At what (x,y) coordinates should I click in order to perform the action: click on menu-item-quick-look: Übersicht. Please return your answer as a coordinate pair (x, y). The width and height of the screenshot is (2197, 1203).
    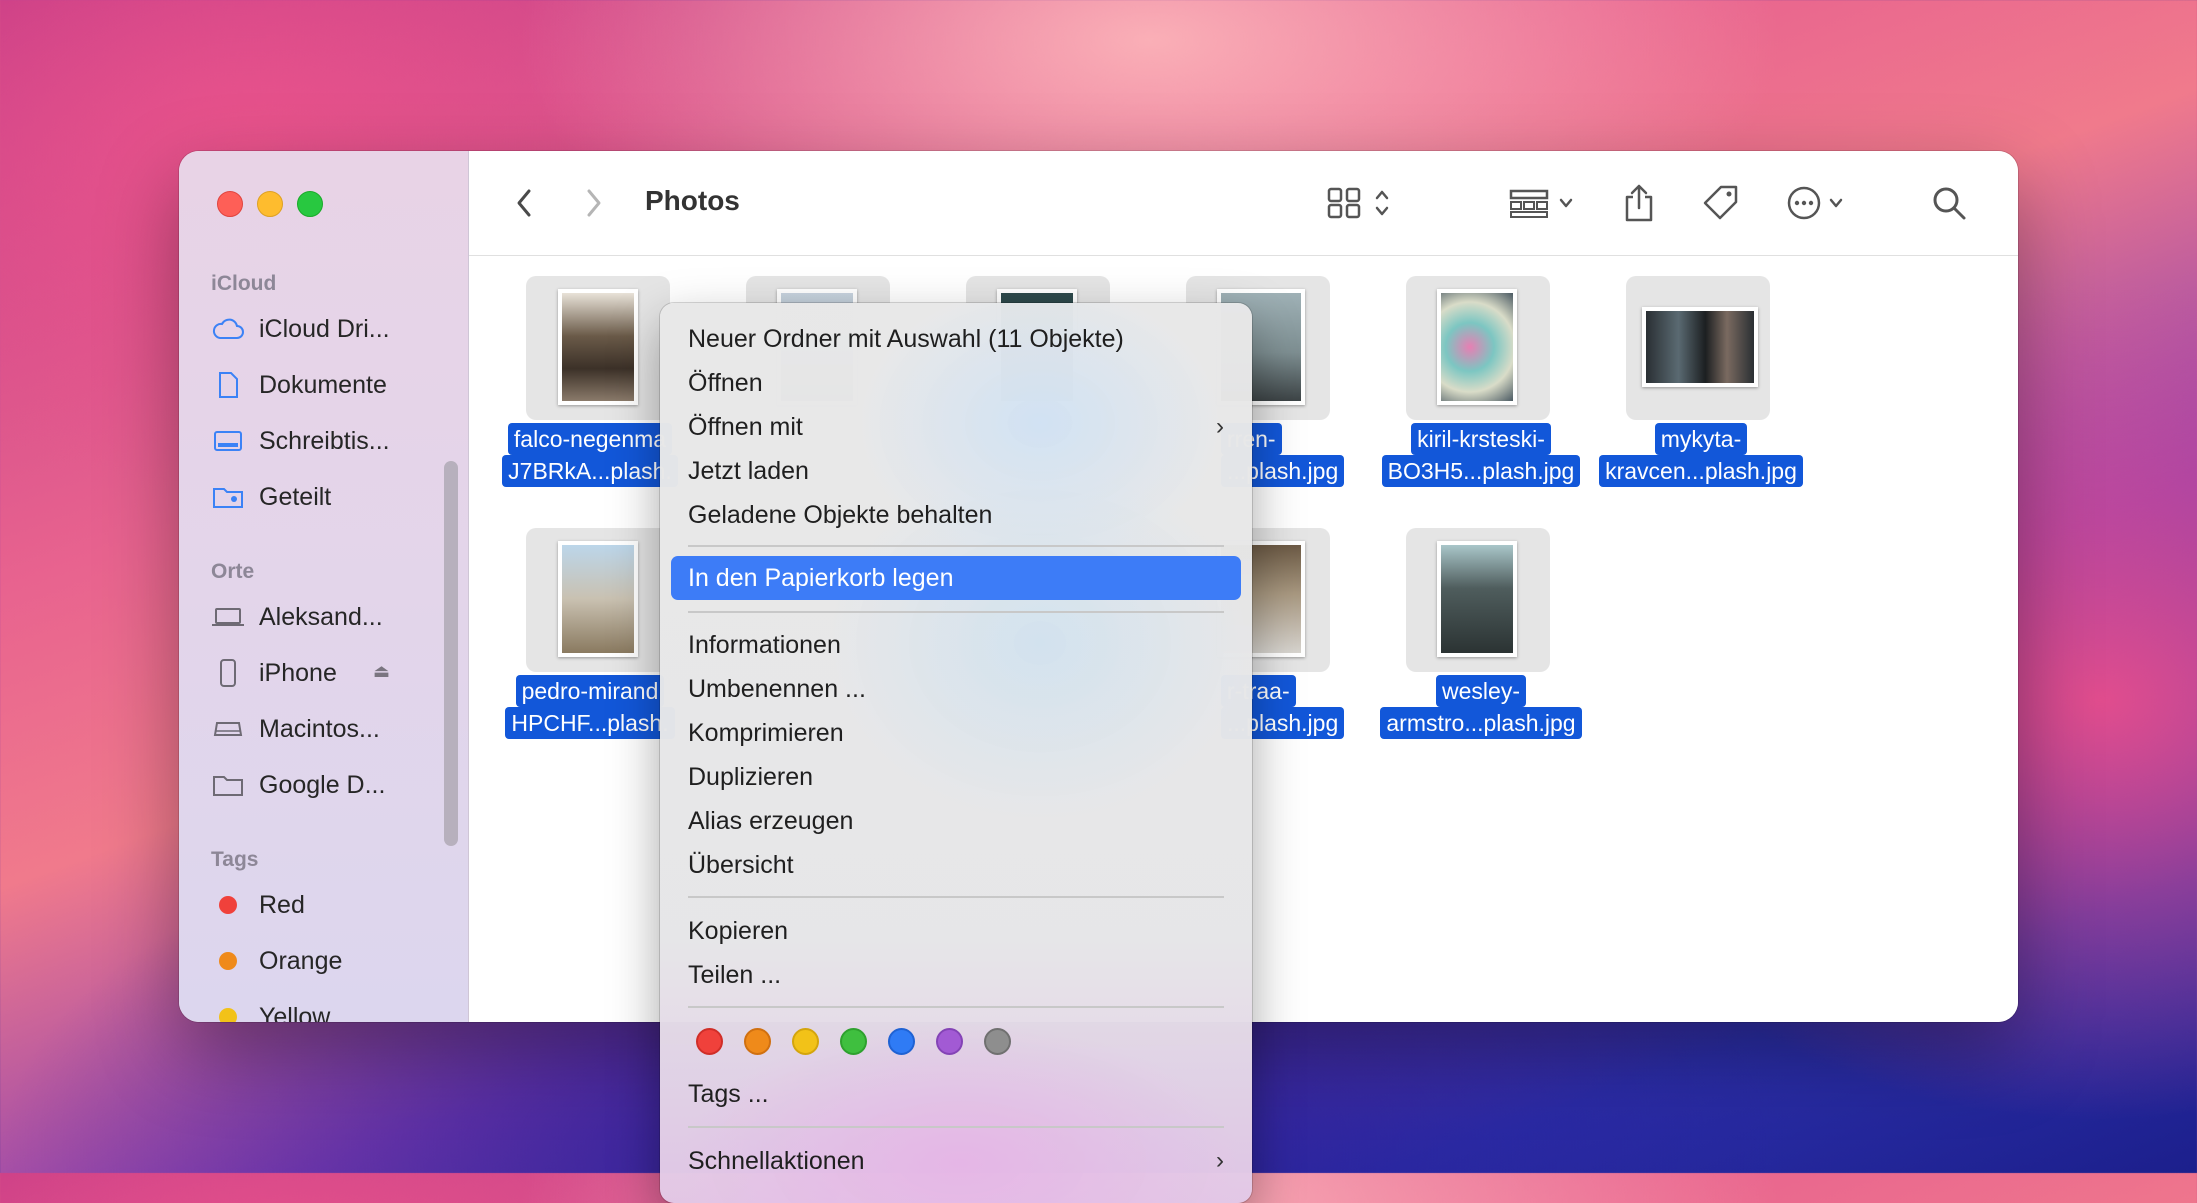
    Looking at the image, I should click on (956, 865).